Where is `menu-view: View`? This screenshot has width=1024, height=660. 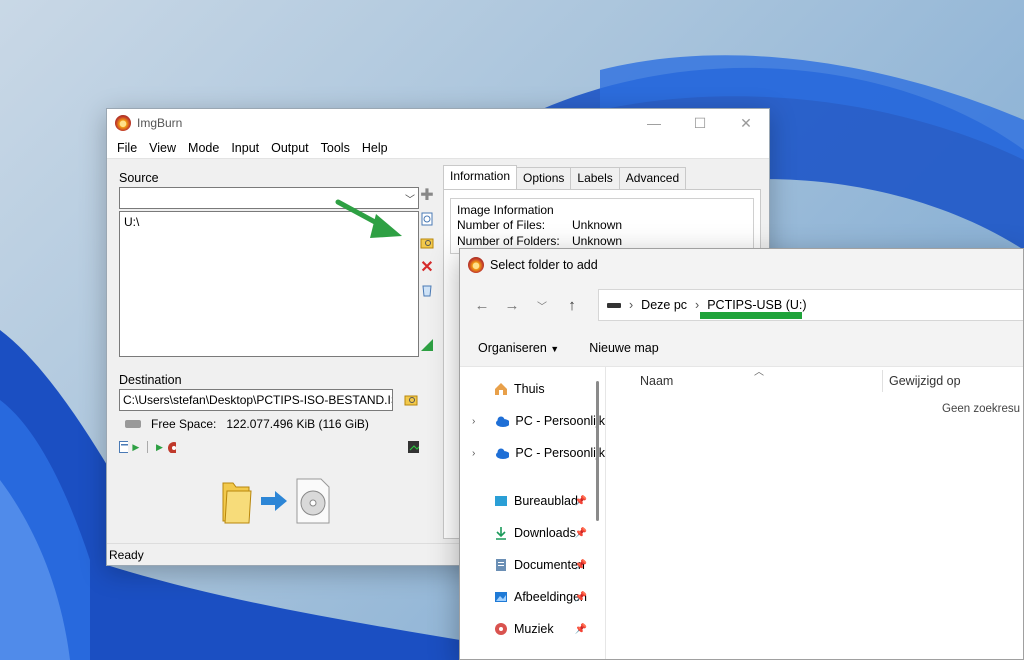
menu-view: View is located at coordinates (162, 148).